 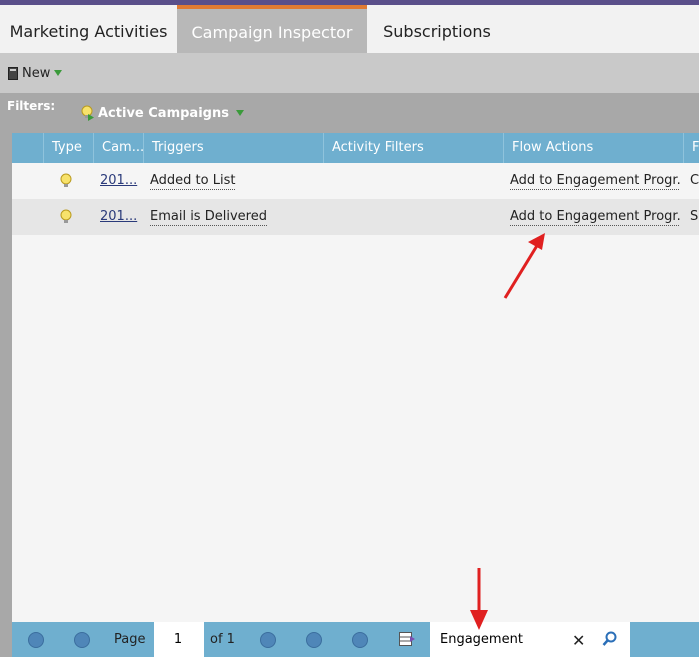 What do you see at coordinates (208, 217) in the screenshot?
I see `trigger-text: Email is Delivered` at bounding box center [208, 217].